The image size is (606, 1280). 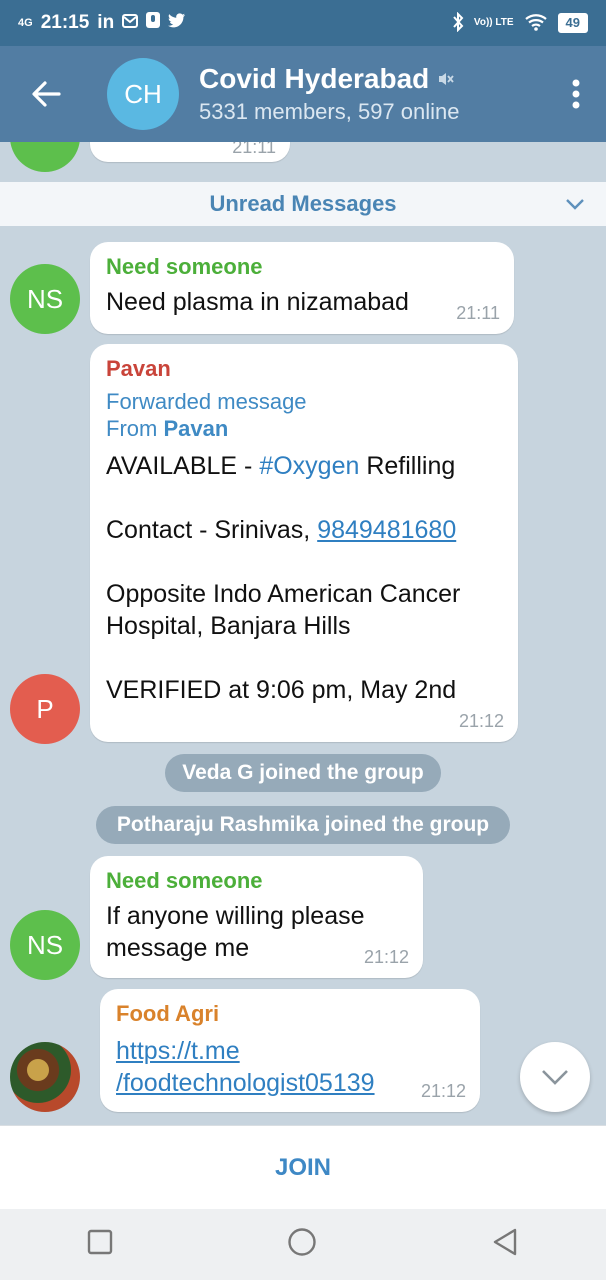 I want to click on message-text: AVAILABLE -, so click(x=183, y=466).